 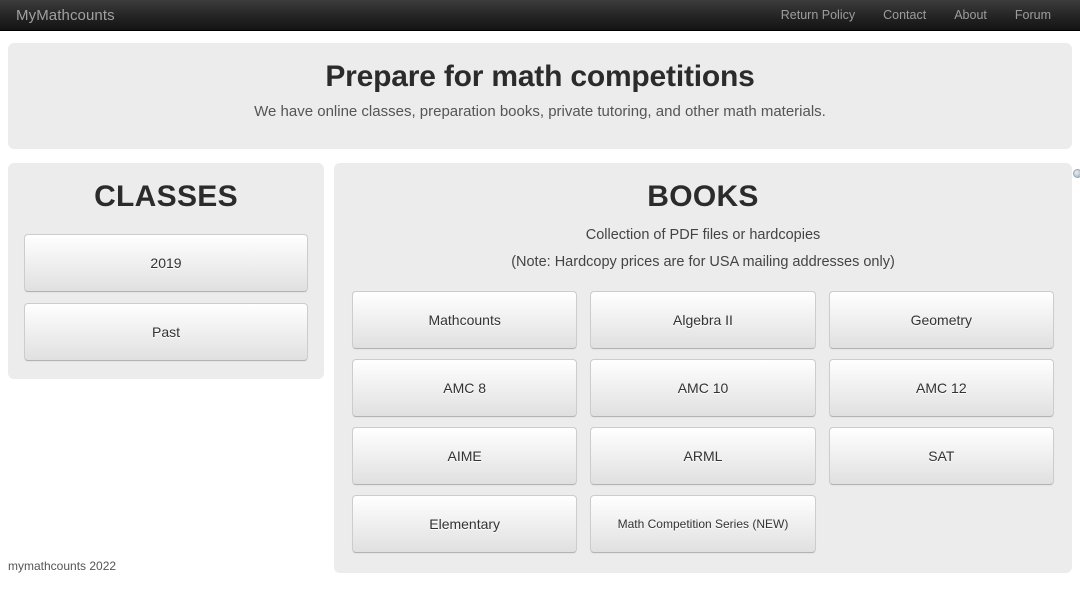 I want to click on classes-button-list: 2019 Past, so click(x=166, y=297).